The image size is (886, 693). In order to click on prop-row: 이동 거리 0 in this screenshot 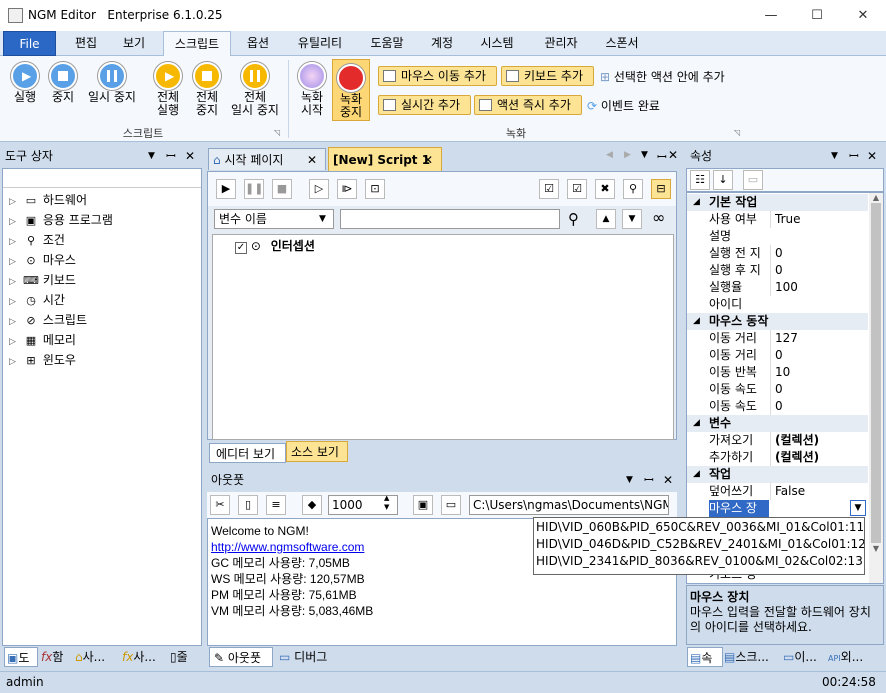, I will do `click(777, 355)`.